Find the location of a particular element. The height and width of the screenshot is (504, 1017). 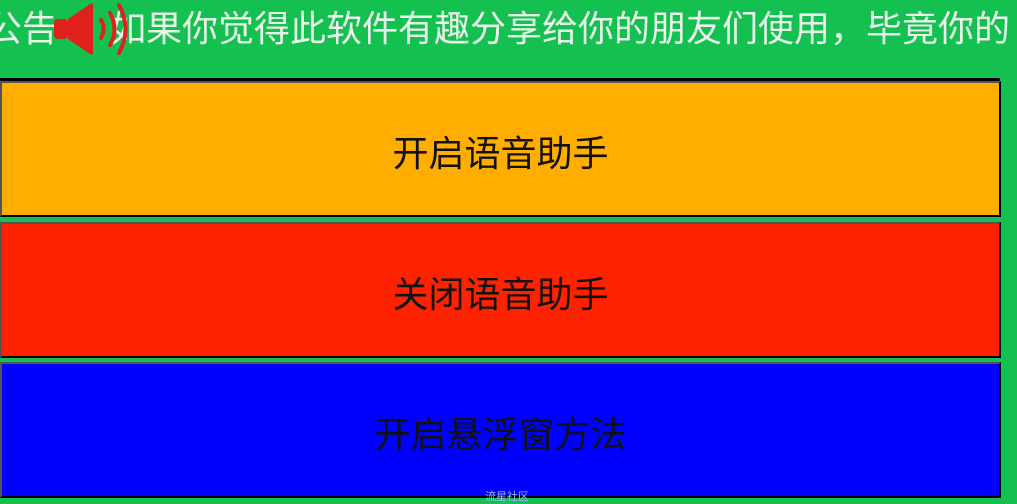

announcement-text: 如果你觉得此软件有趣分享给你的朋友们使用，毕竟你的 is located at coordinates (560, 29).